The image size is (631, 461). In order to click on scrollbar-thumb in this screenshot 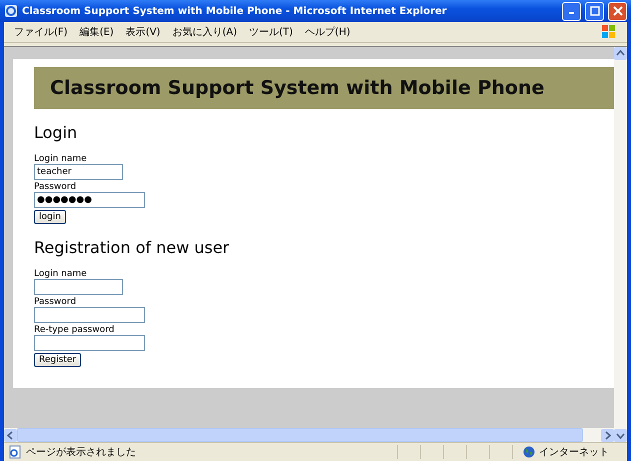, I will do `click(300, 435)`.